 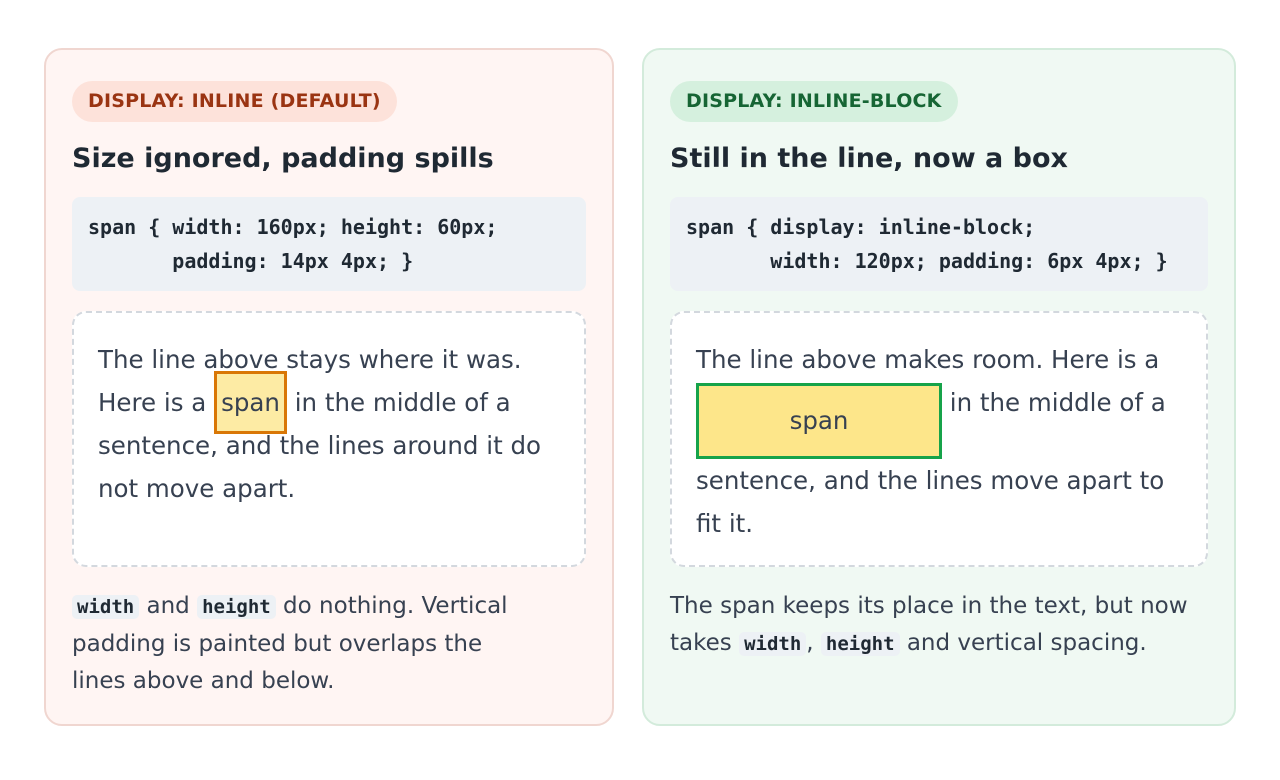 What do you see at coordinates (928, 359) in the screenshot?
I see `demo-text-before: The line above makes room. Here is a` at bounding box center [928, 359].